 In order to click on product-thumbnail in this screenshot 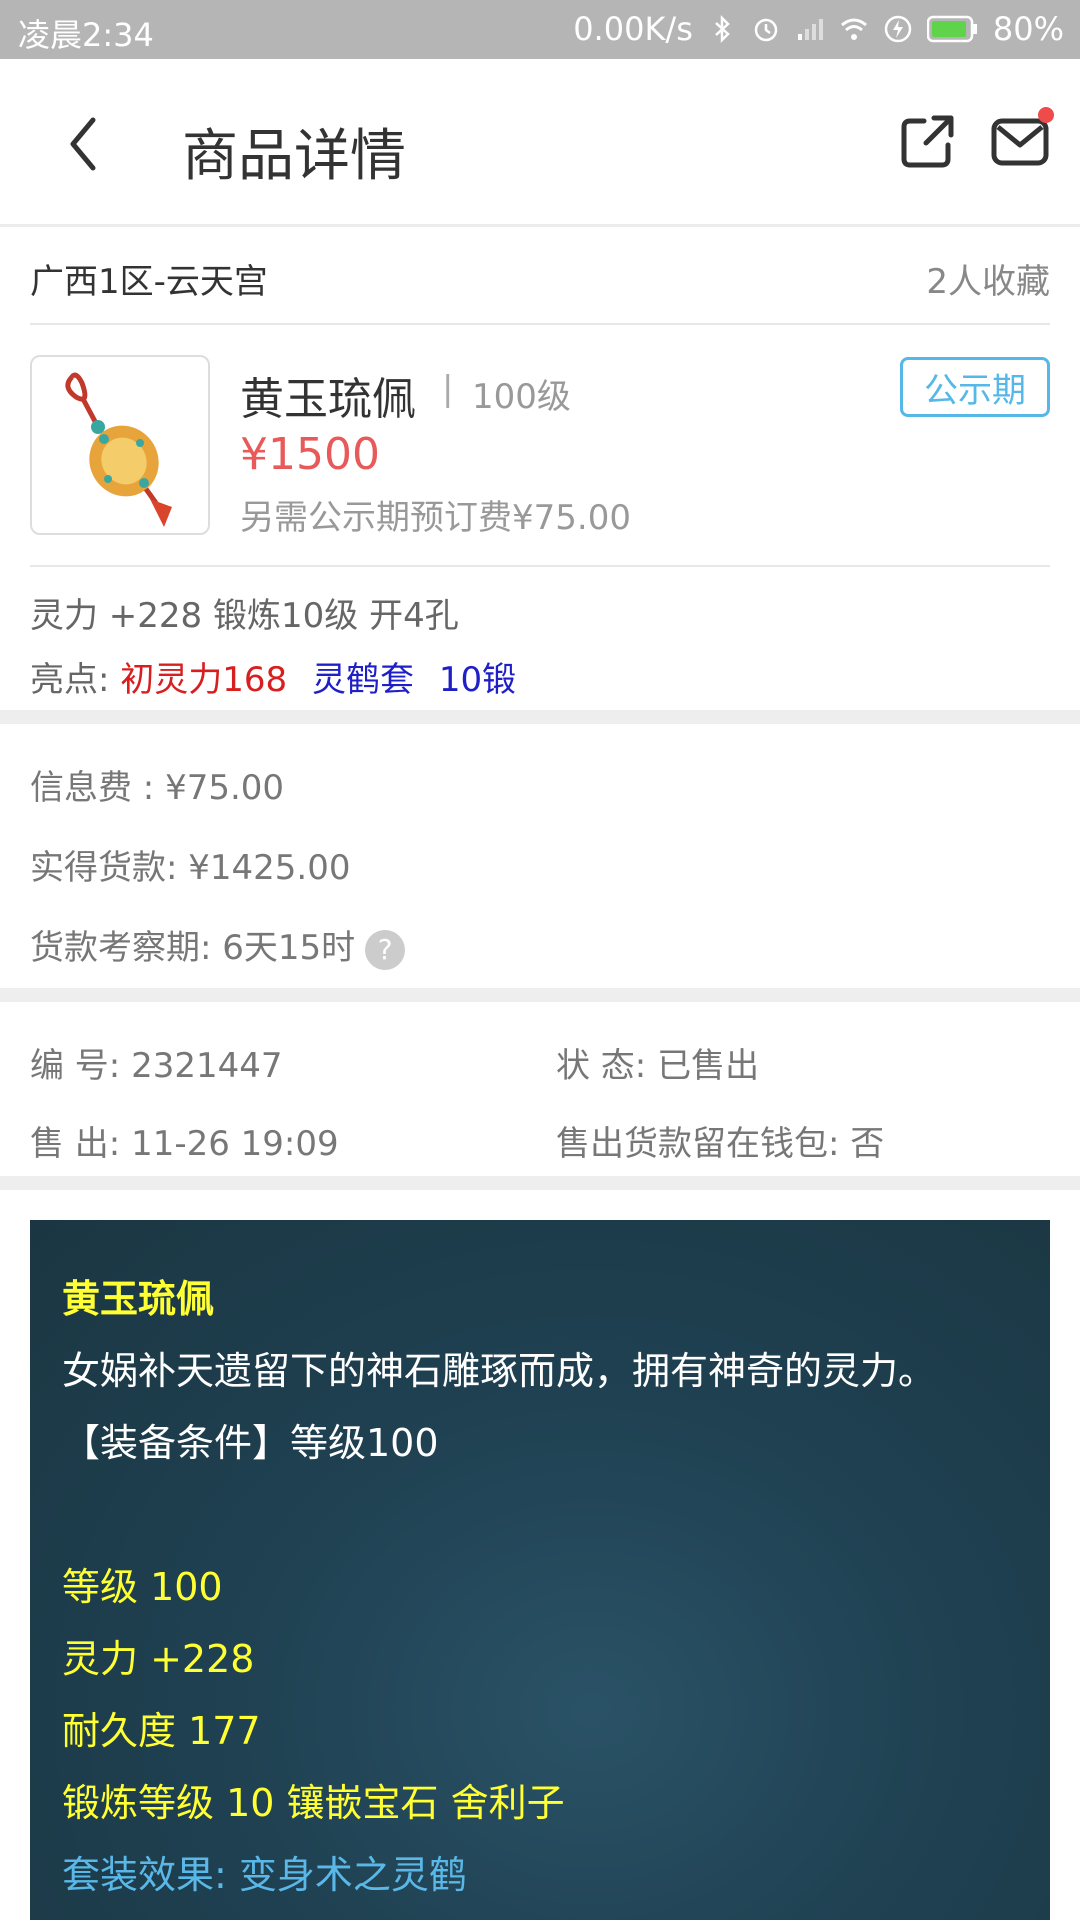, I will do `click(120, 445)`.